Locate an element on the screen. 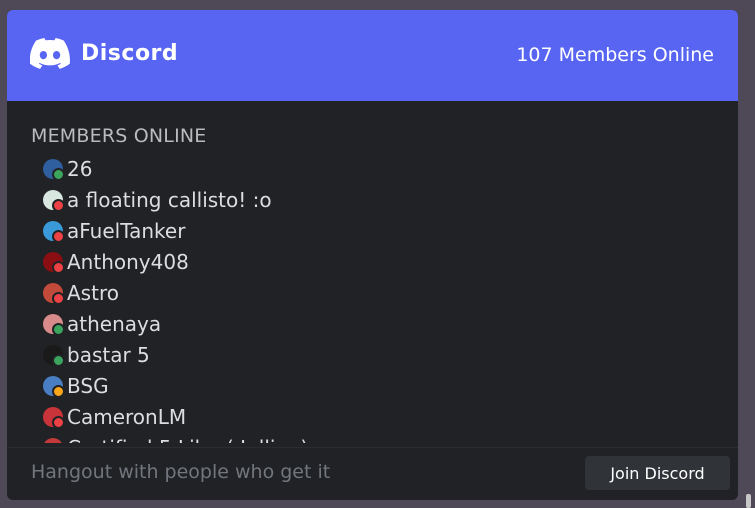  member-name: BSG is located at coordinates (88, 385).